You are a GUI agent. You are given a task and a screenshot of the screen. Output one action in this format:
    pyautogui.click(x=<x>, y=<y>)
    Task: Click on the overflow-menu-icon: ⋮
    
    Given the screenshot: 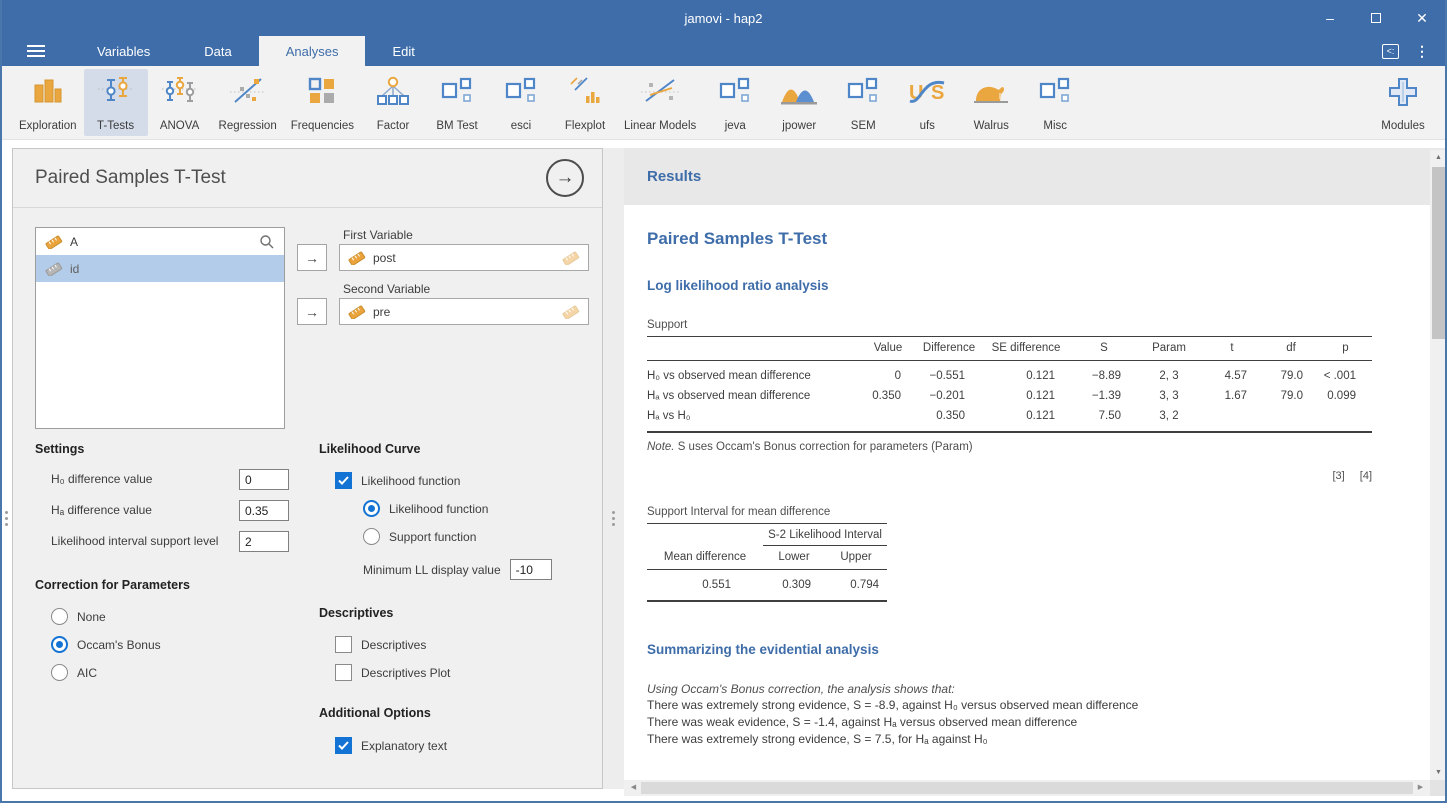 What is the action you would take?
    pyautogui.click(x=1422, y=51)
    